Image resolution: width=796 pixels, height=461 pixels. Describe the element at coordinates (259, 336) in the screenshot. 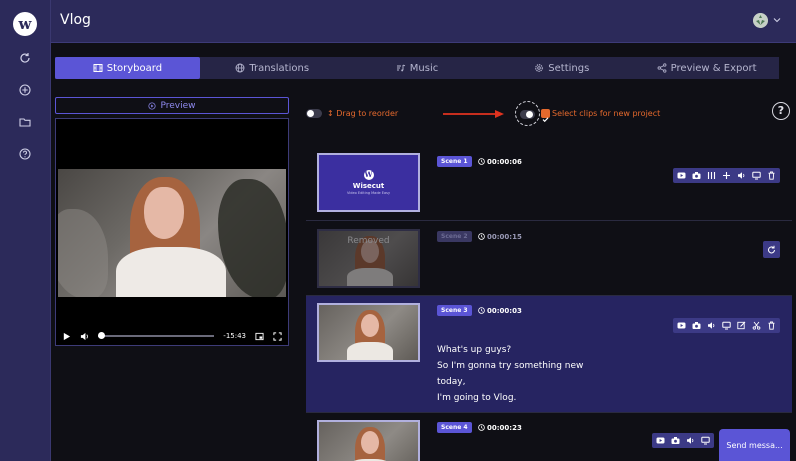

I see `picture-in-picture-icon` at that location.